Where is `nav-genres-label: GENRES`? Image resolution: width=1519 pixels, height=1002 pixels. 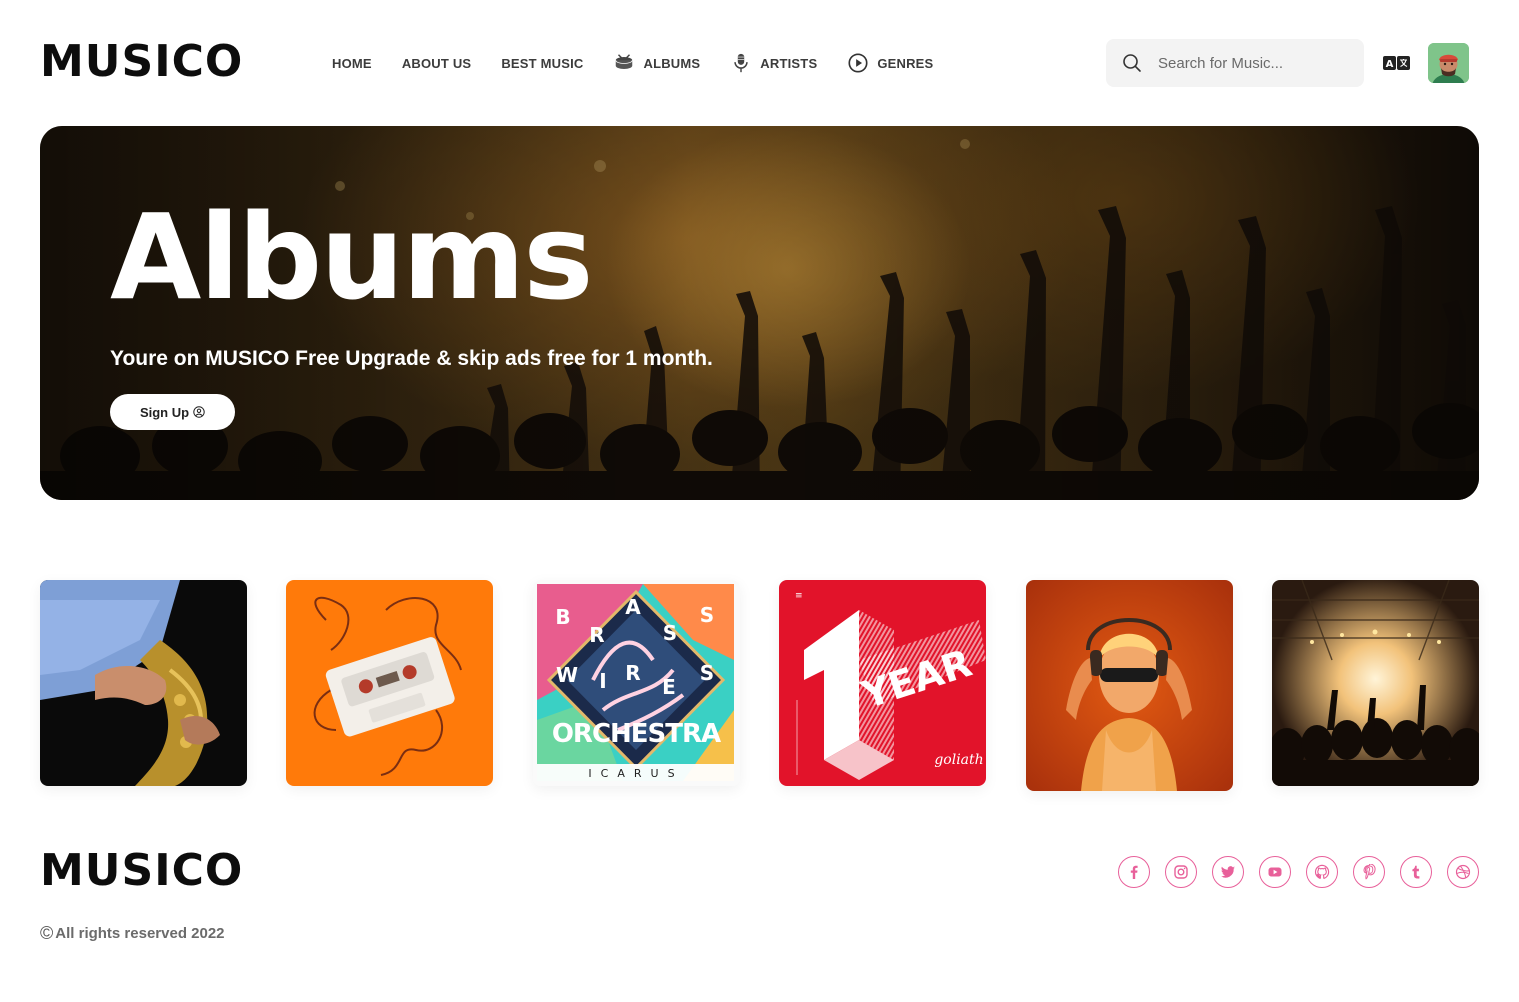 nav-genres-label: GENRES is located at coordinates (905, 63).